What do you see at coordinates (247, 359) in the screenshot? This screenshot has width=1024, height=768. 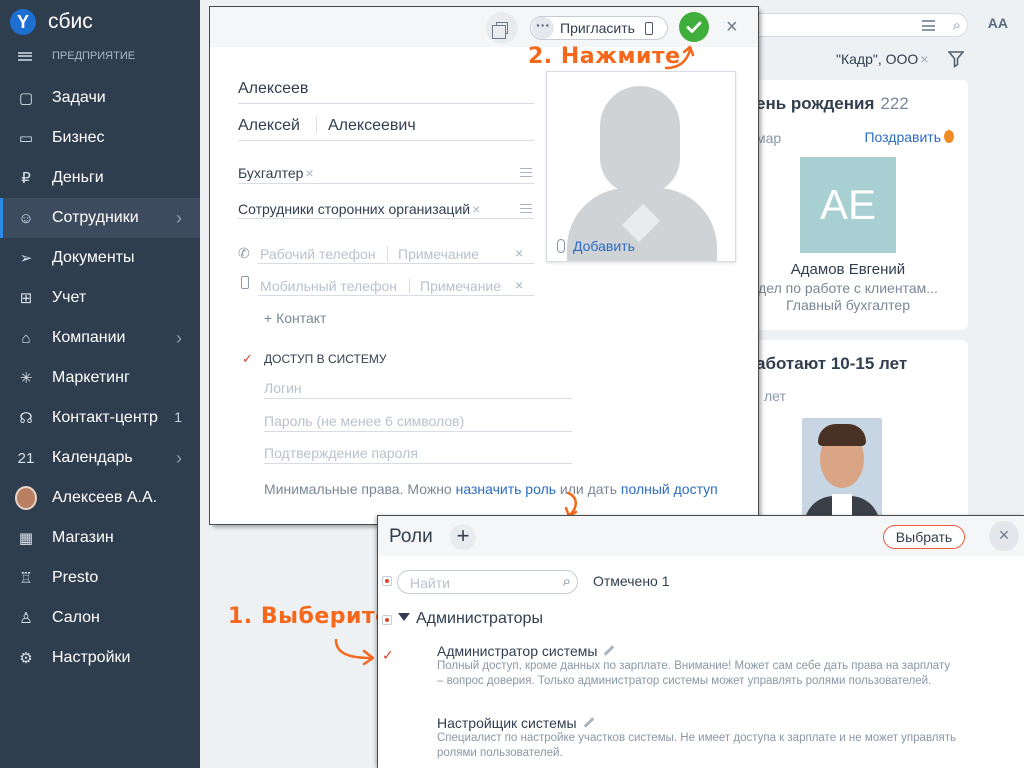 I see `access-checkbox: ✓` at bounding box center [247, 359].